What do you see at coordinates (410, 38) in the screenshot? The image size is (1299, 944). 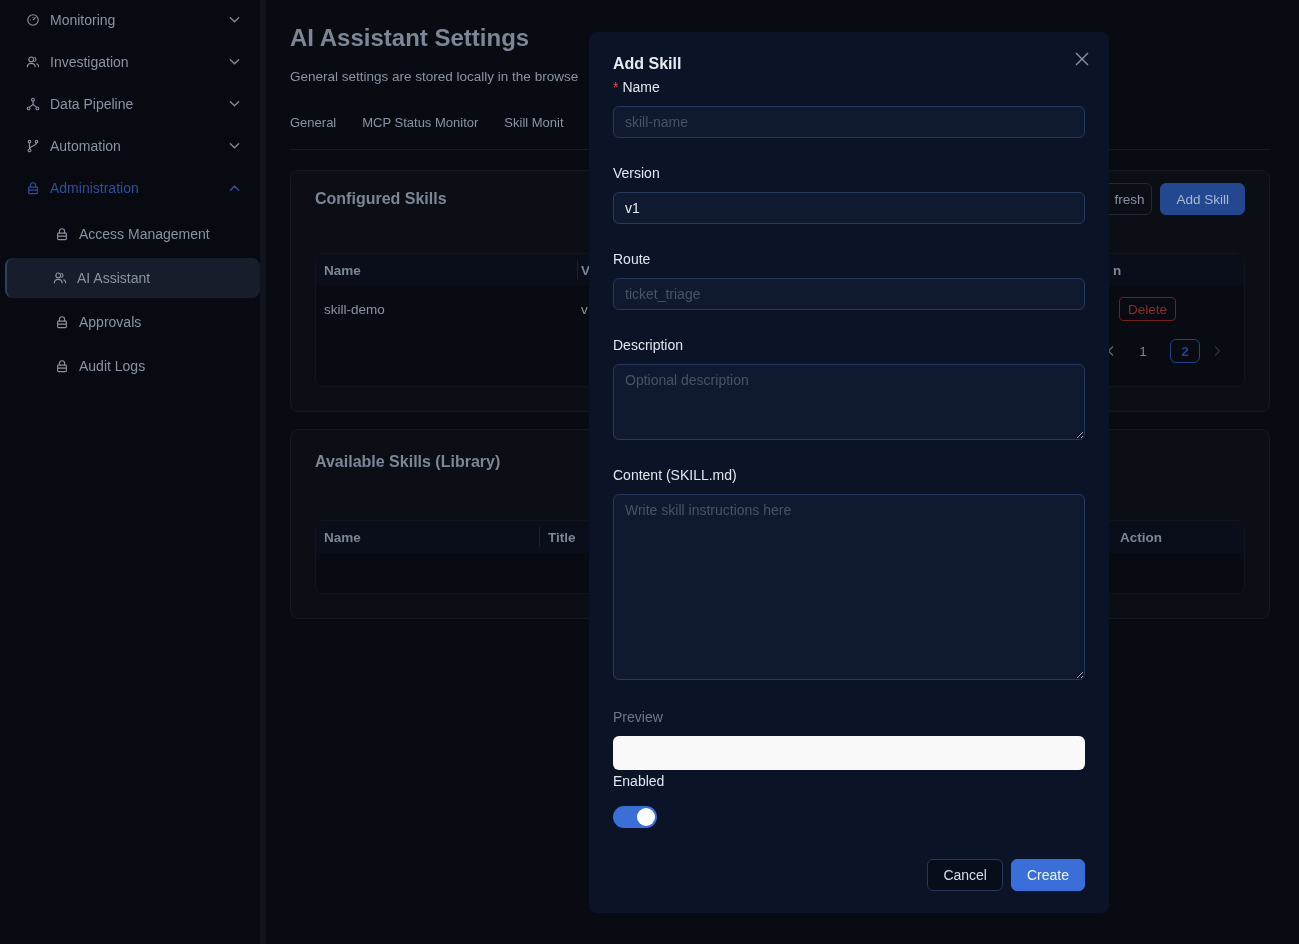 I see `page-title: AI Assistant Settings` at bounding box center [410, 38].